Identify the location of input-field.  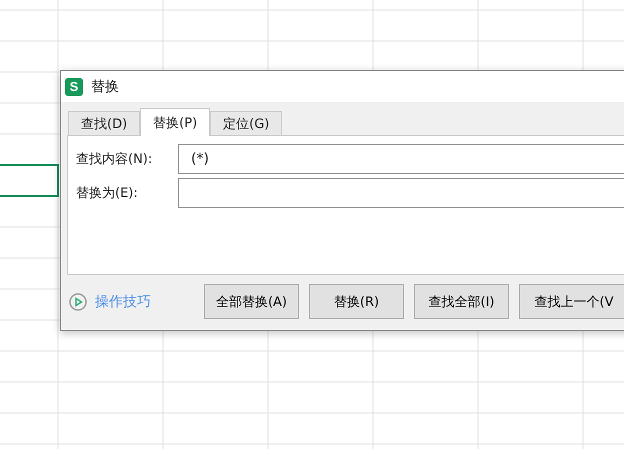
(401, 193).